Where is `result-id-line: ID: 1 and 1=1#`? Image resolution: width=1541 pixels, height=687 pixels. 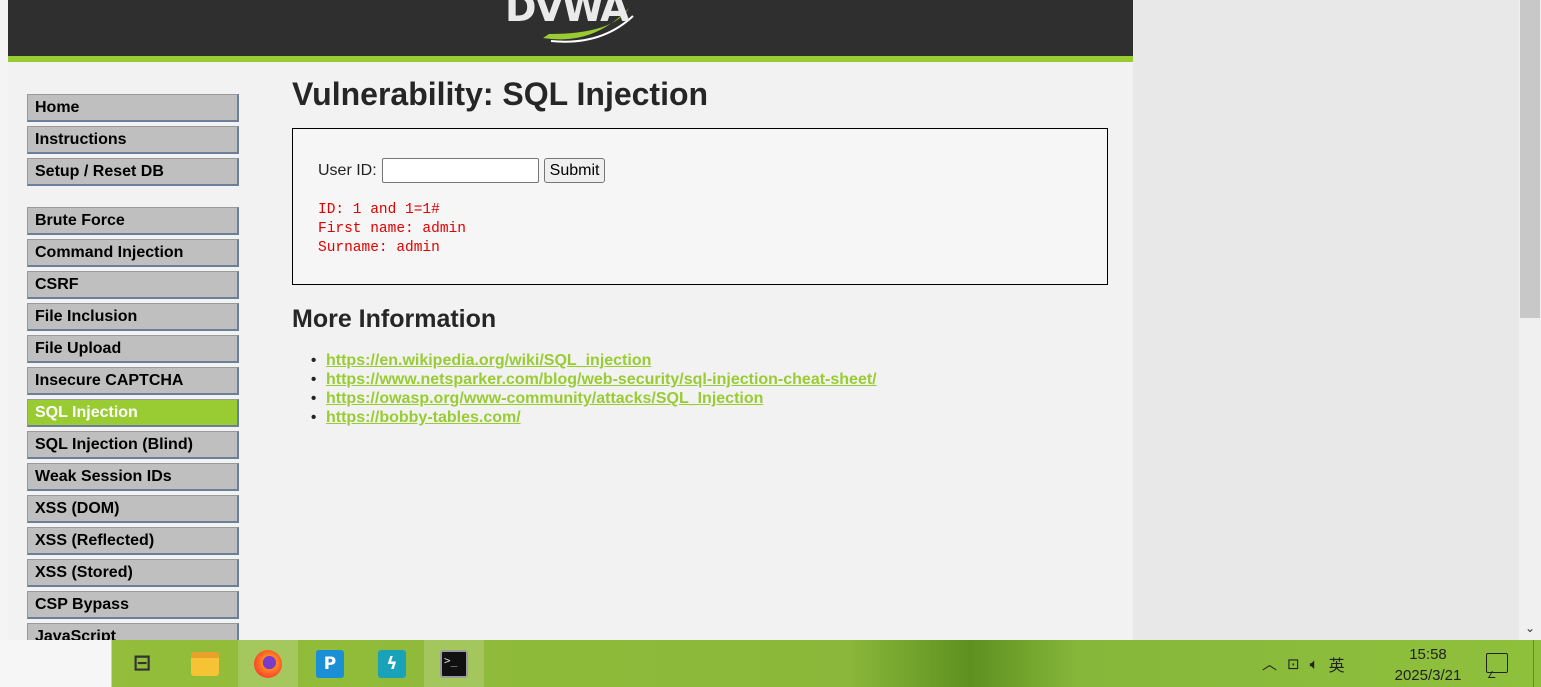
result-id-line: ID: 1 and 1=1# is located at coordinates (379, 210).